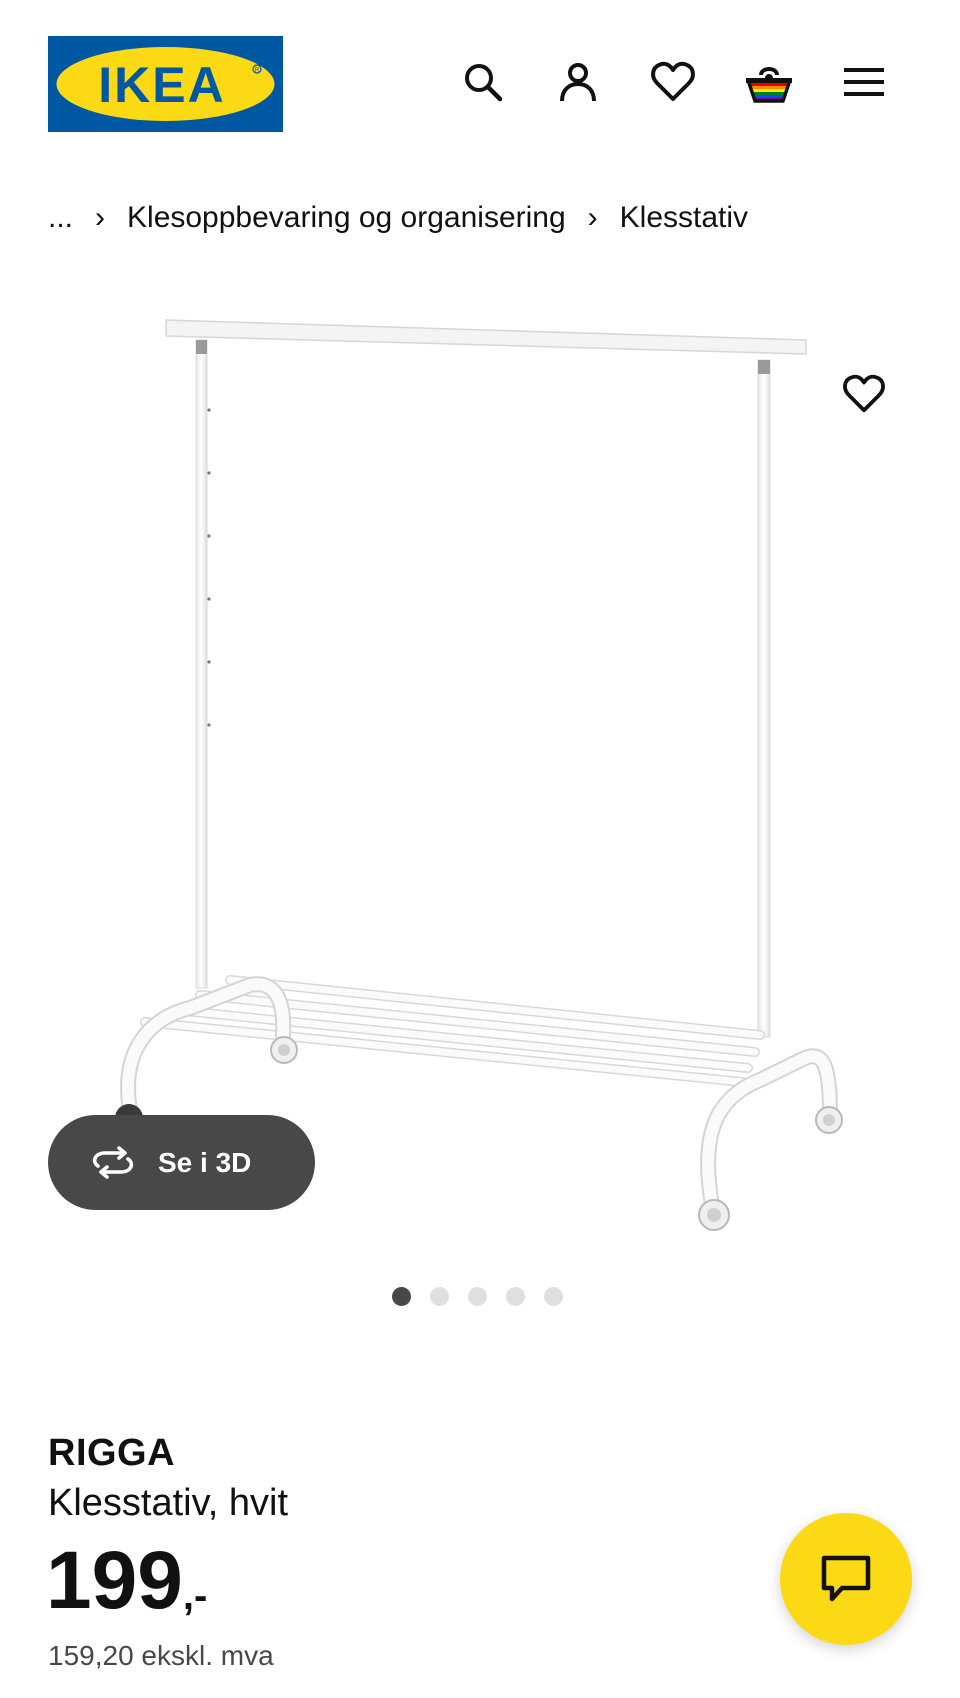 The image size is (960, 1698). Describe the element at coordinates (346, 218) in the screenshot. I see `breadcrumb-item-clothes-storage: Klesoppbevaring og organisering` at that location.